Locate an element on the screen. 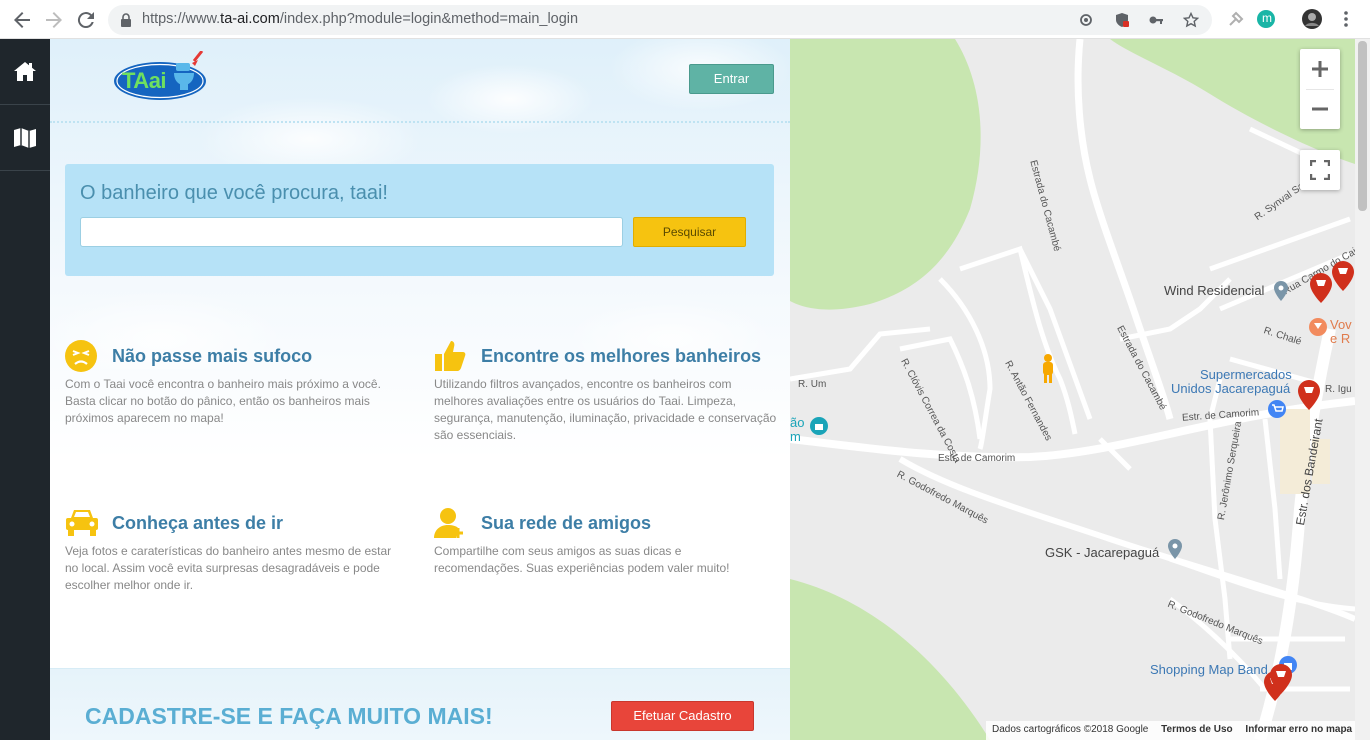  feature-title: Encontre os melhores banheiros is located at coordinates (621, 356).